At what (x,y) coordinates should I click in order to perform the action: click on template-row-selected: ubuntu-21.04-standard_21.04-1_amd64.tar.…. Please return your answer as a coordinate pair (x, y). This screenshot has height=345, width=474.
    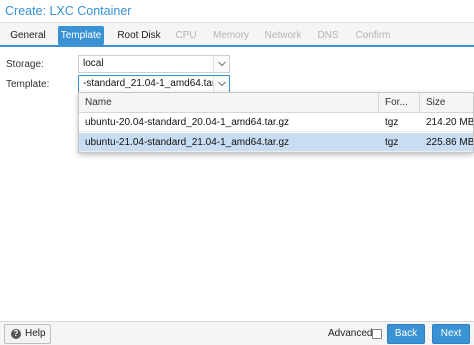
    Looking at the image, I should click on (276, 142).